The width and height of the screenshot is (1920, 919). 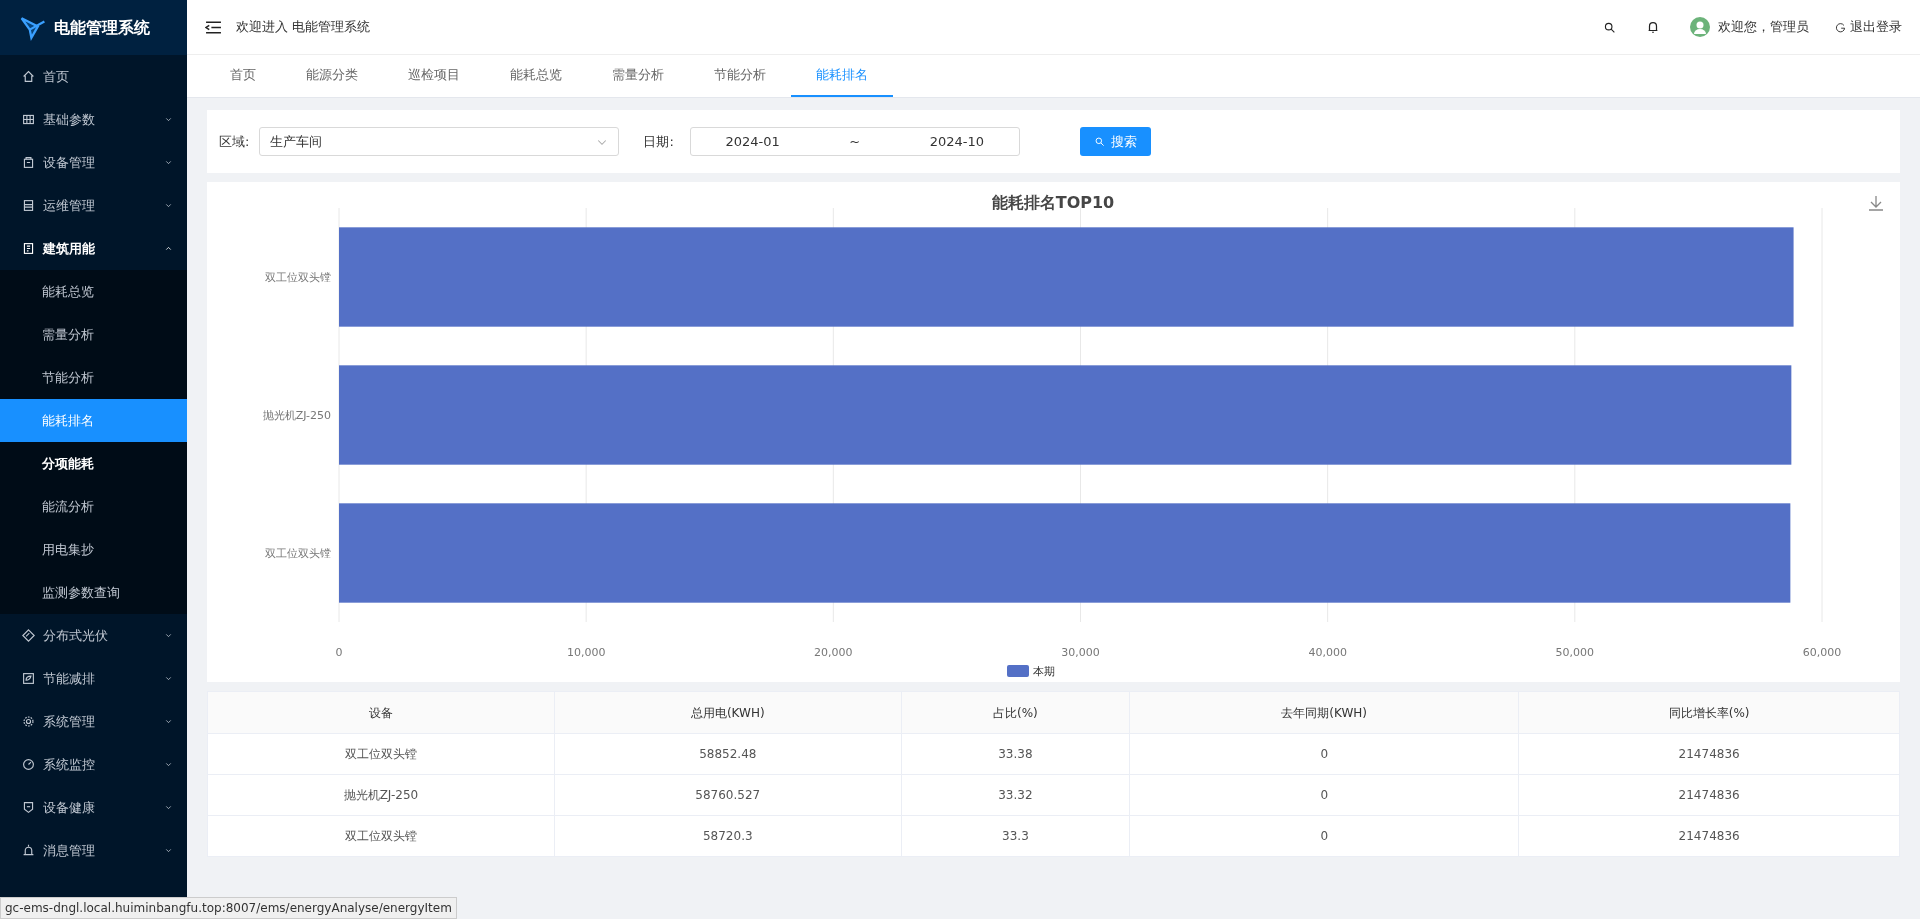 What do you see at coordinates (28, 205) in the screenshot?
I see `list-icon` at bounding box center [28, 205].